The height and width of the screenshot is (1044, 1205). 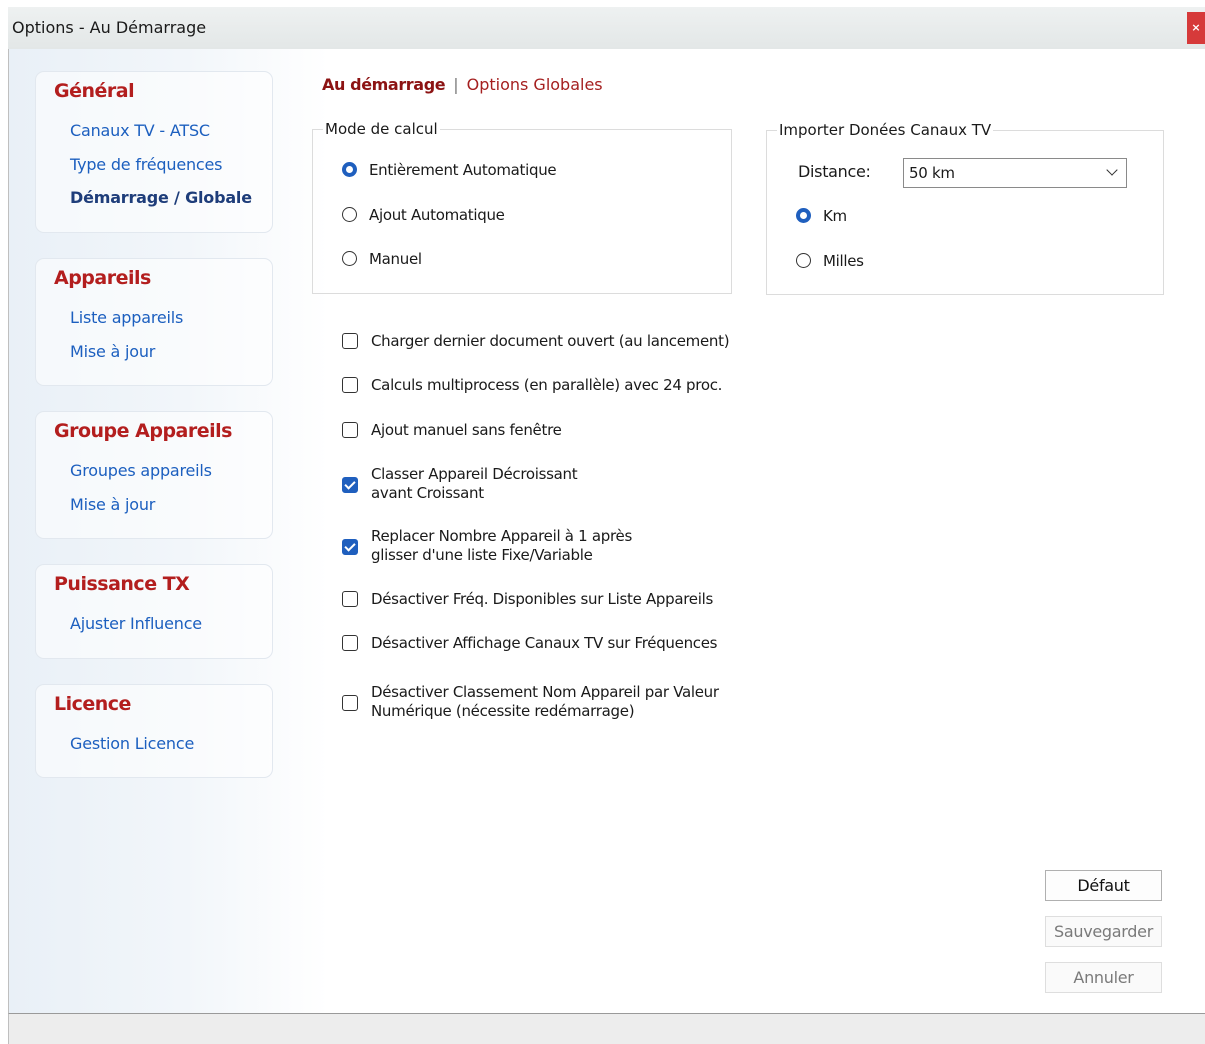 What do you see at coordinates (482, 555) in the screenshot?
I see `option-label-line2: glisser d'une liste Fixe/Variable` at bounding box center [482, 555].